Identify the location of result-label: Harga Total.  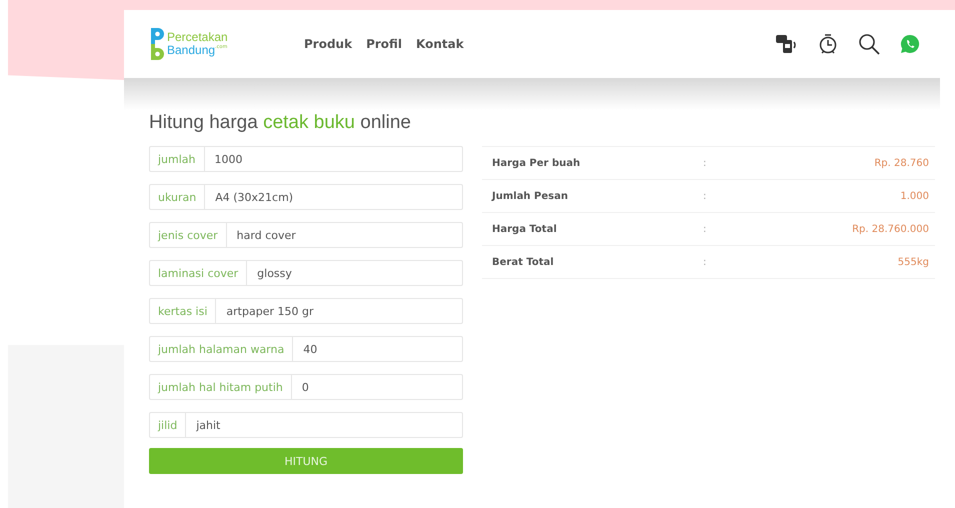
(525, 229).